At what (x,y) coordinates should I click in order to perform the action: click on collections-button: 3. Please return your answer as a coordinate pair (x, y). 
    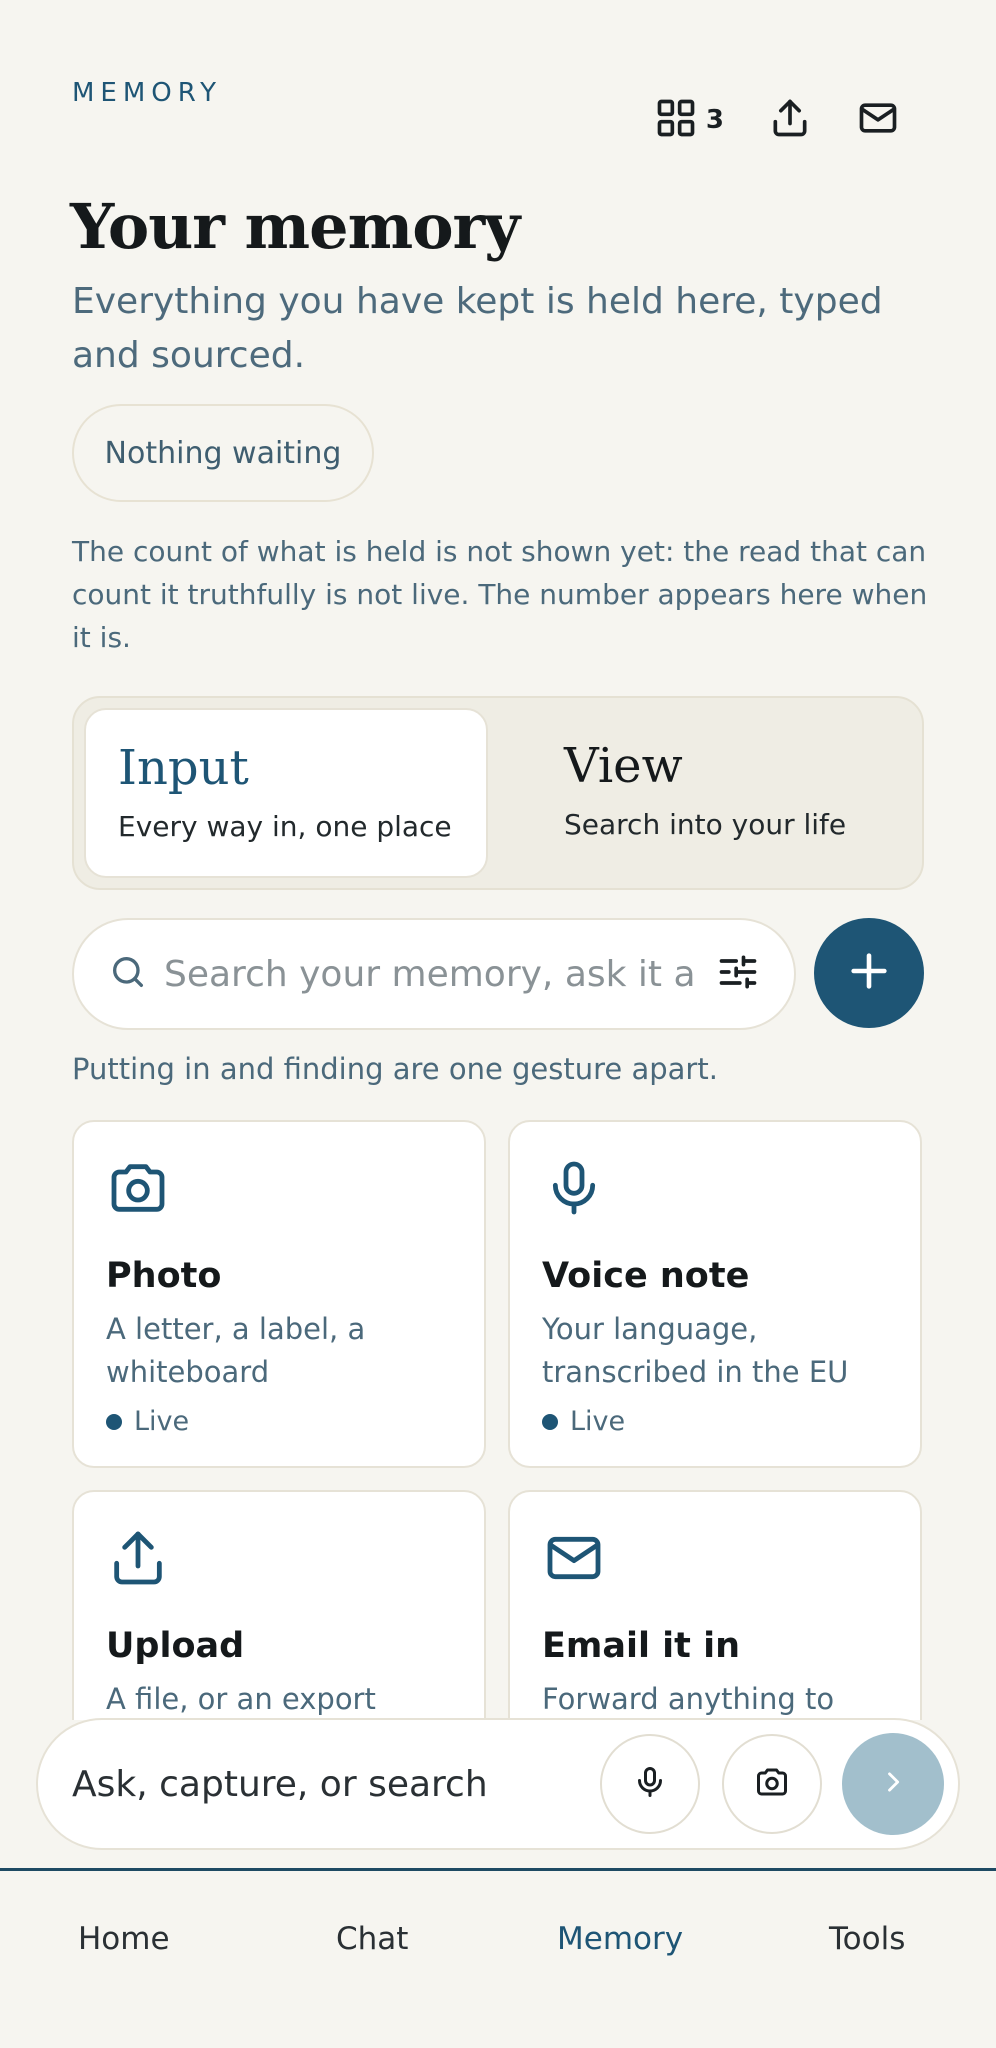
    Looking at the image, I should click on (689, 120).